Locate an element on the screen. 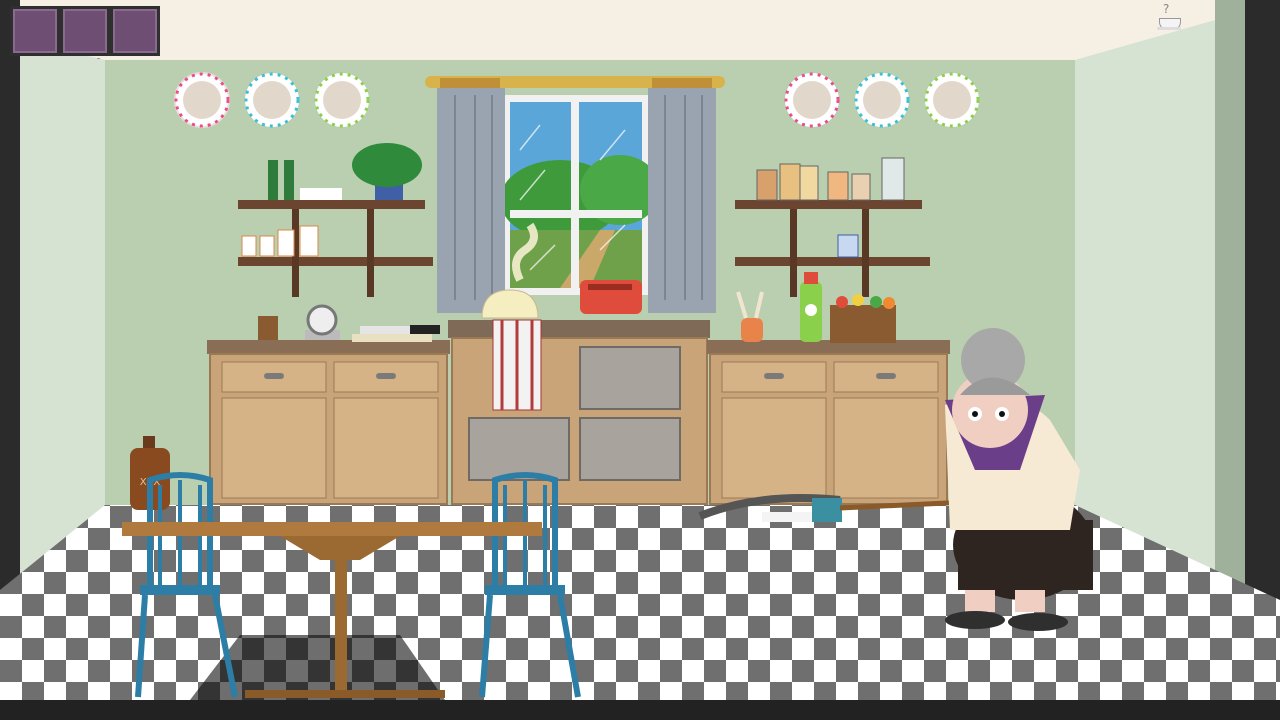  curtain-right is located at coordinates (682, 200).